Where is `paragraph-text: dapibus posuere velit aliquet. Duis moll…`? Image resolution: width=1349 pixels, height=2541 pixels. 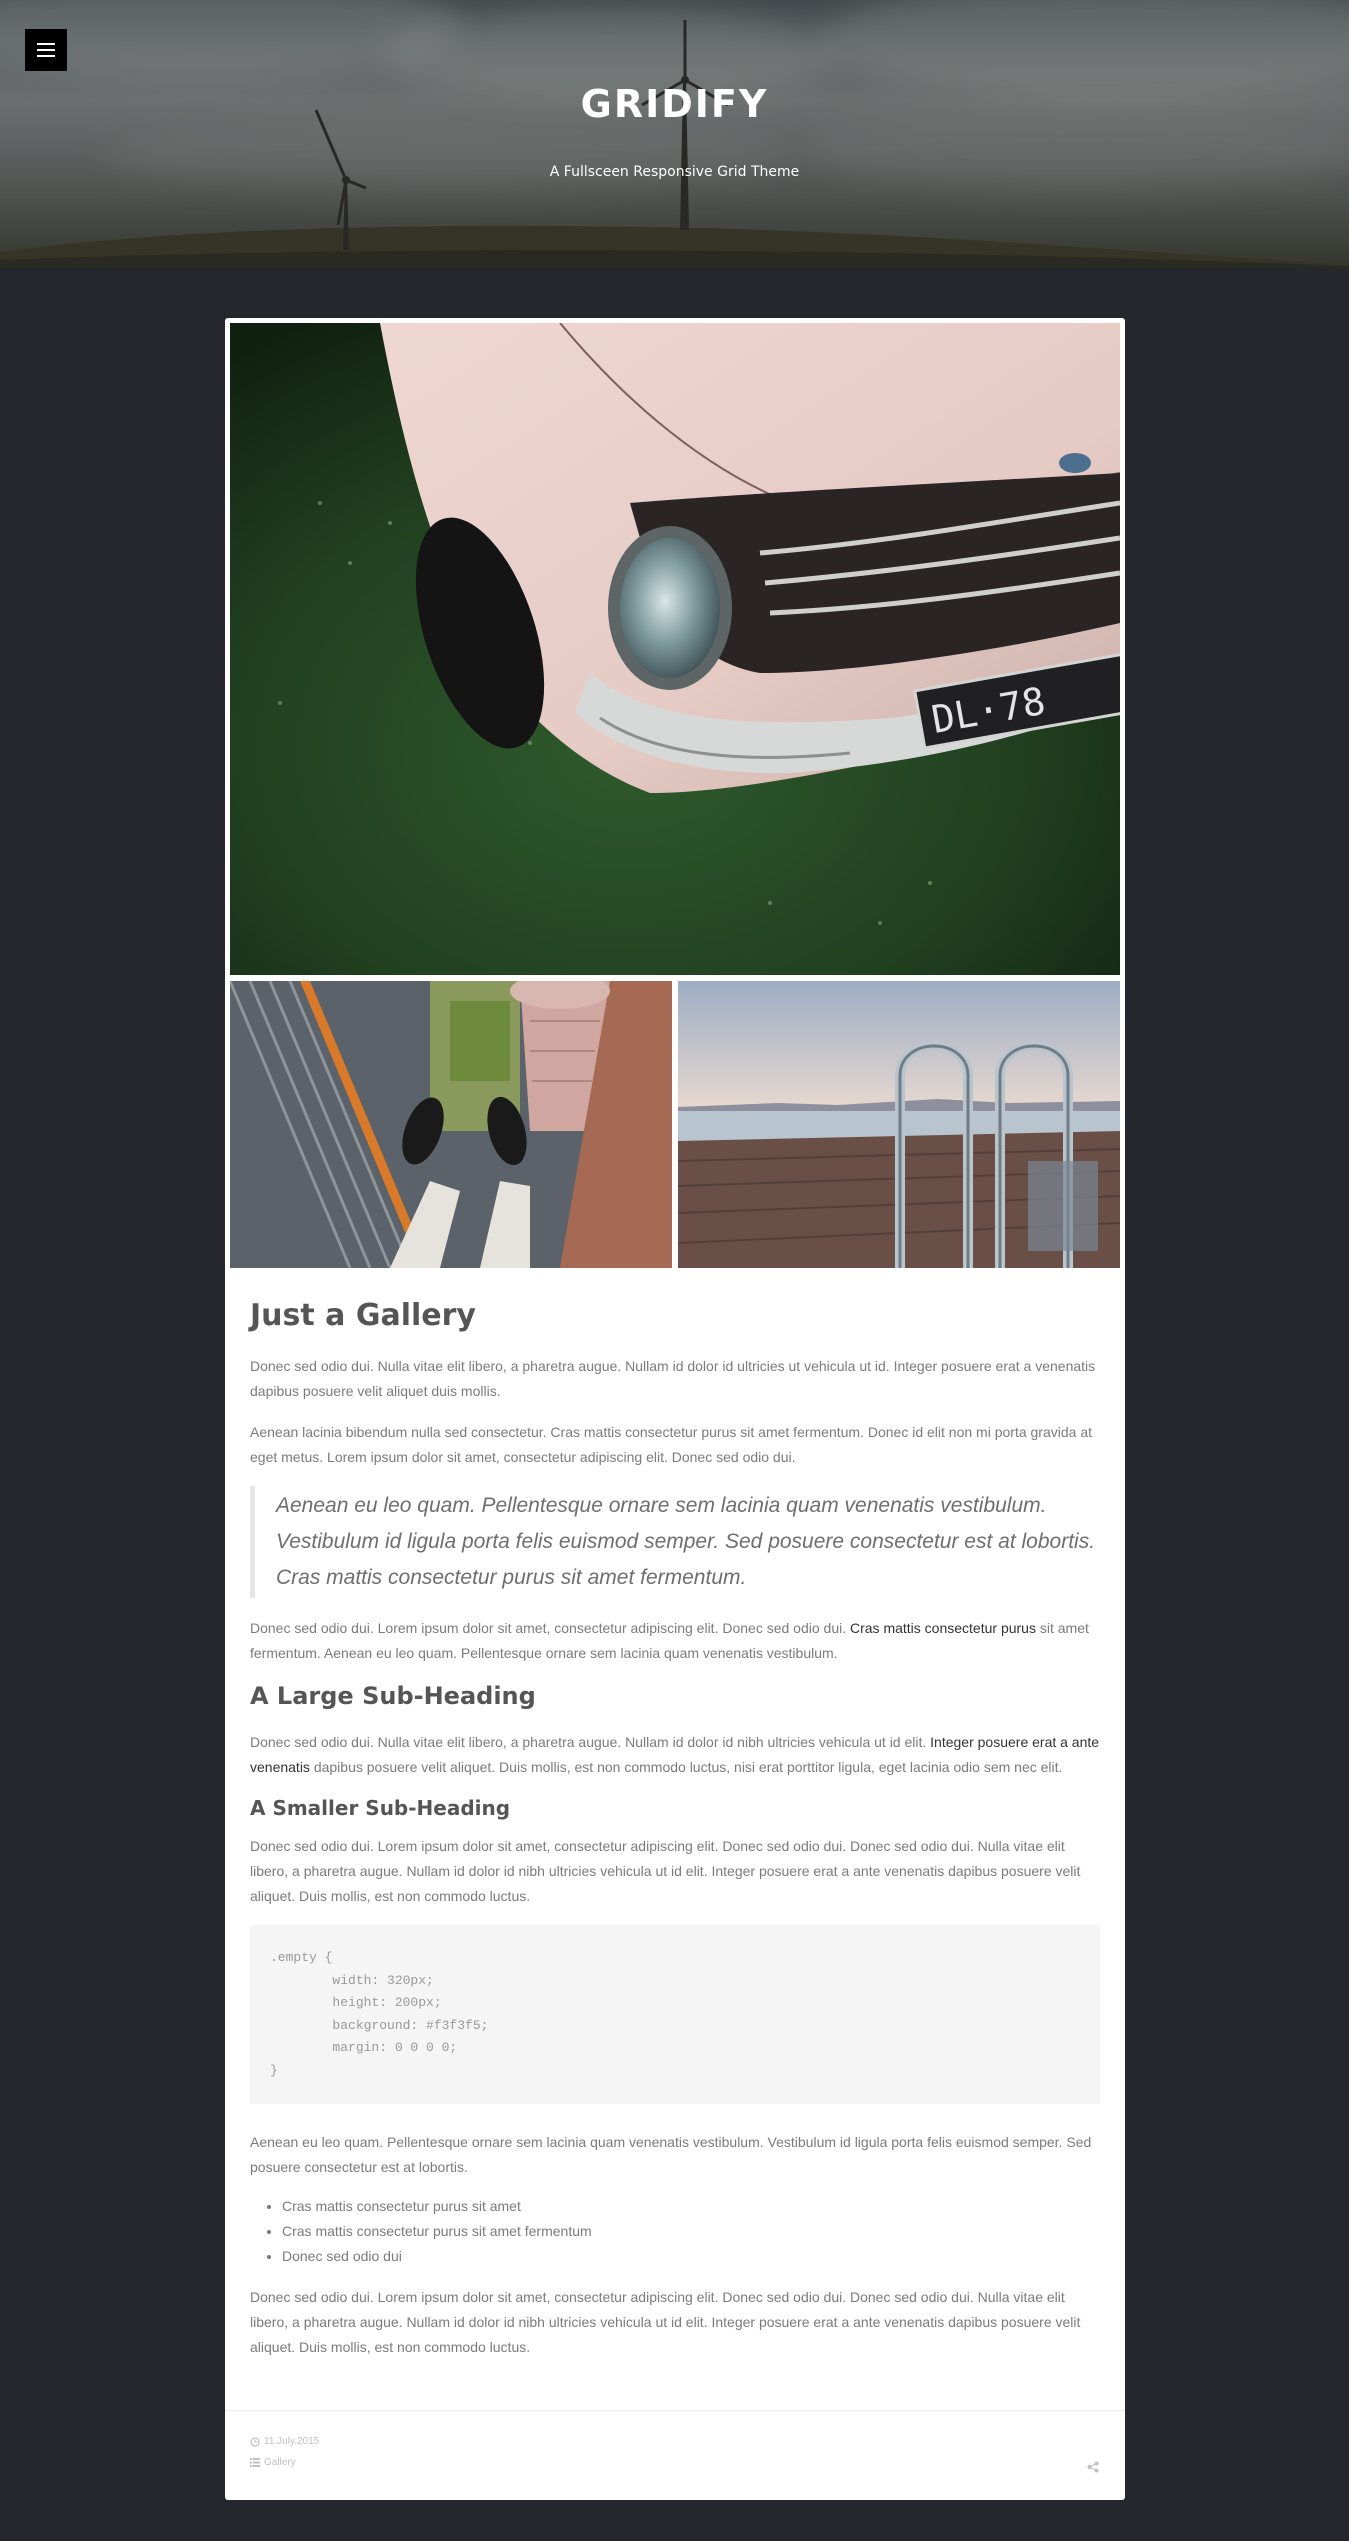
paragraph-text: dapibus posuere velit aliquet. Duis moll… is located at coordinates (686, 1767).